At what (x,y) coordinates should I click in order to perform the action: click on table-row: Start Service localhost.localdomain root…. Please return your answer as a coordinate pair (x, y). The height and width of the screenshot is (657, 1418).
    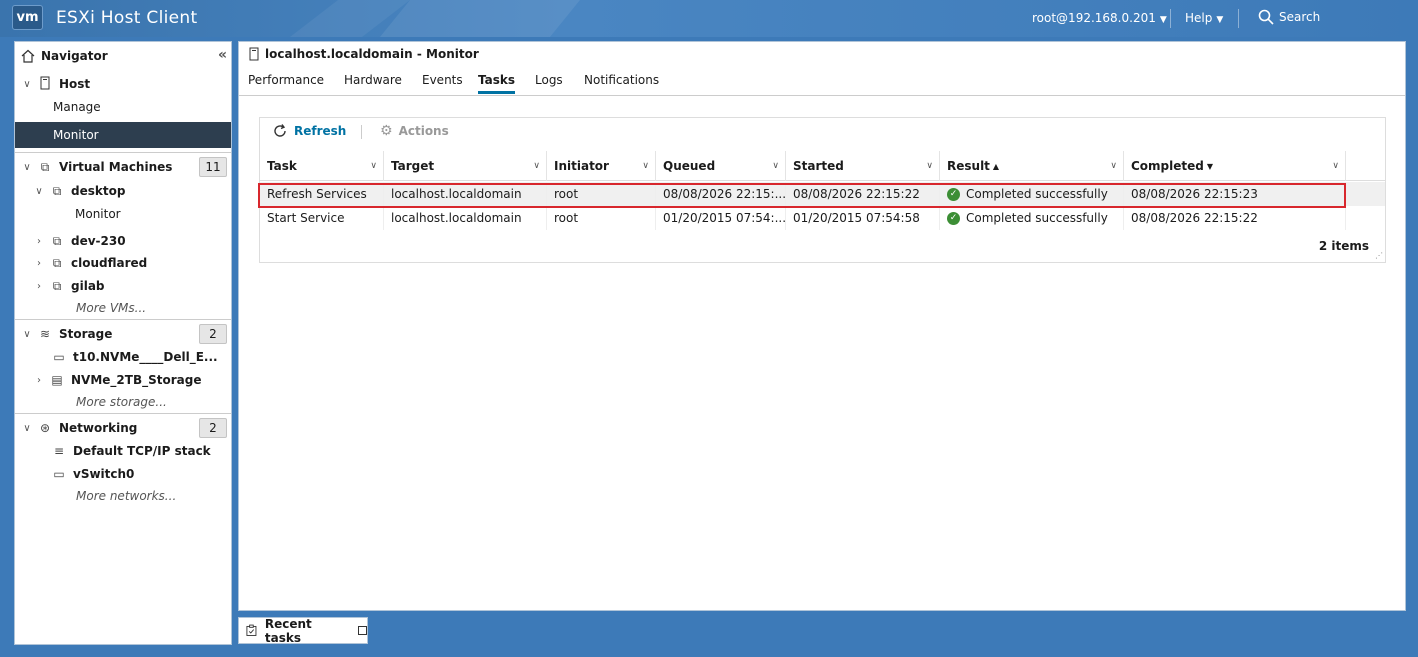
    Looking at the image, I should click on (822, 218).